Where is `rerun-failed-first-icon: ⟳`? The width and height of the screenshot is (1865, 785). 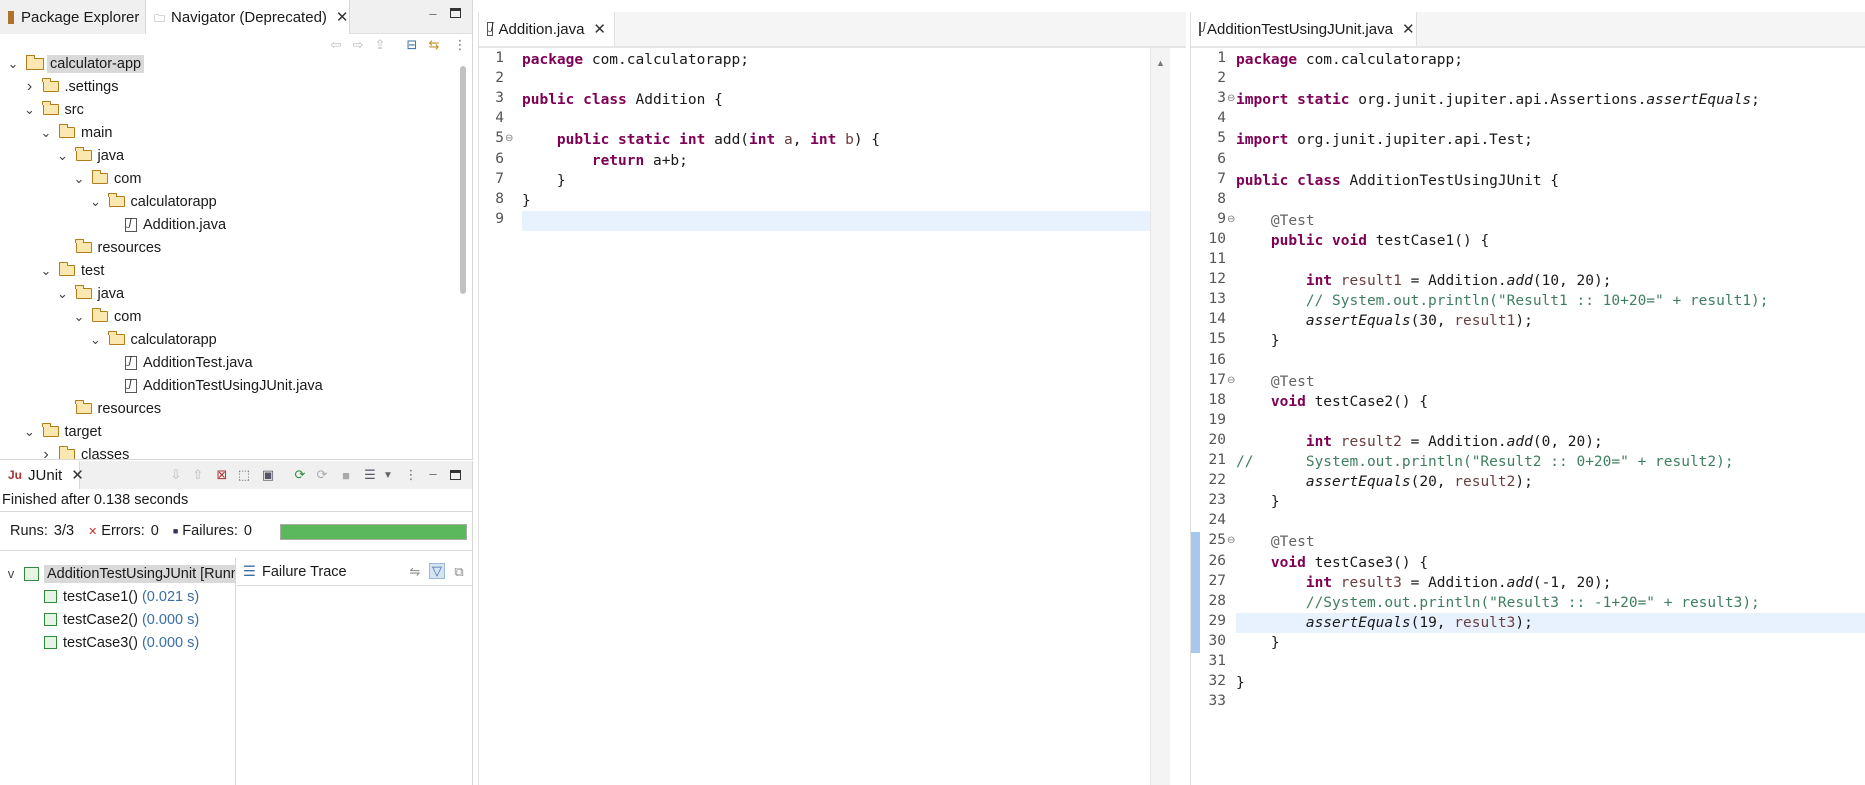
rerun-failed-first-icon: ⟳ is located at coordinates (322, 475).